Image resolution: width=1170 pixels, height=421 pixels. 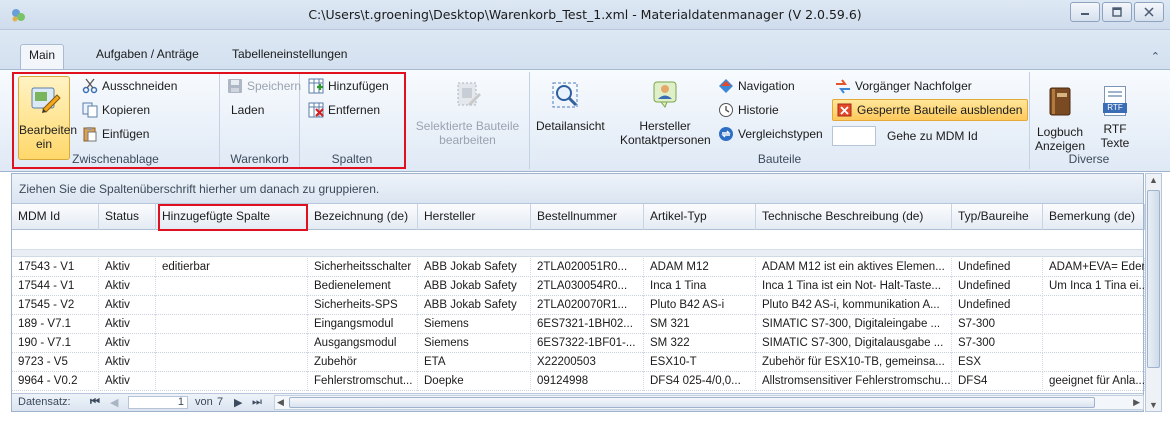 What do you see at coordinates (1117, 12) in the screenshot?
I see `maximize-button` at bounding box center [1117, 12].